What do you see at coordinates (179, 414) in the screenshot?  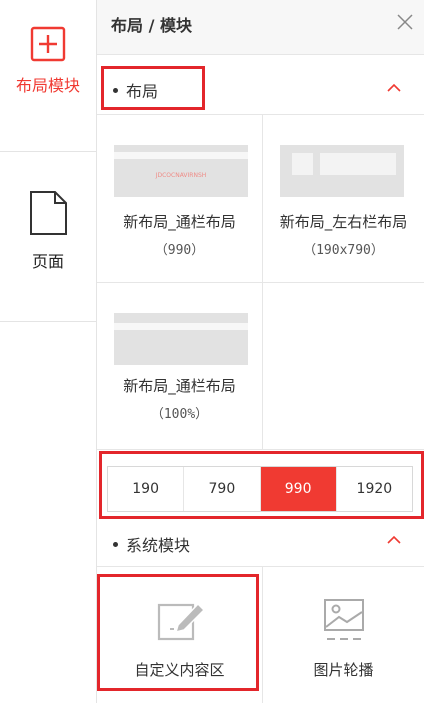 I see `layout-size: （100%）` at bounding box center [179, 414].